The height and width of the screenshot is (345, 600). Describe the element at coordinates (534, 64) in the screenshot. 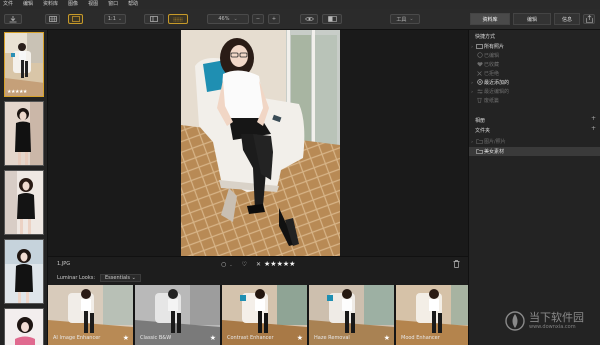

I see `sidebar-item-favorites: 已收藏` at that location.